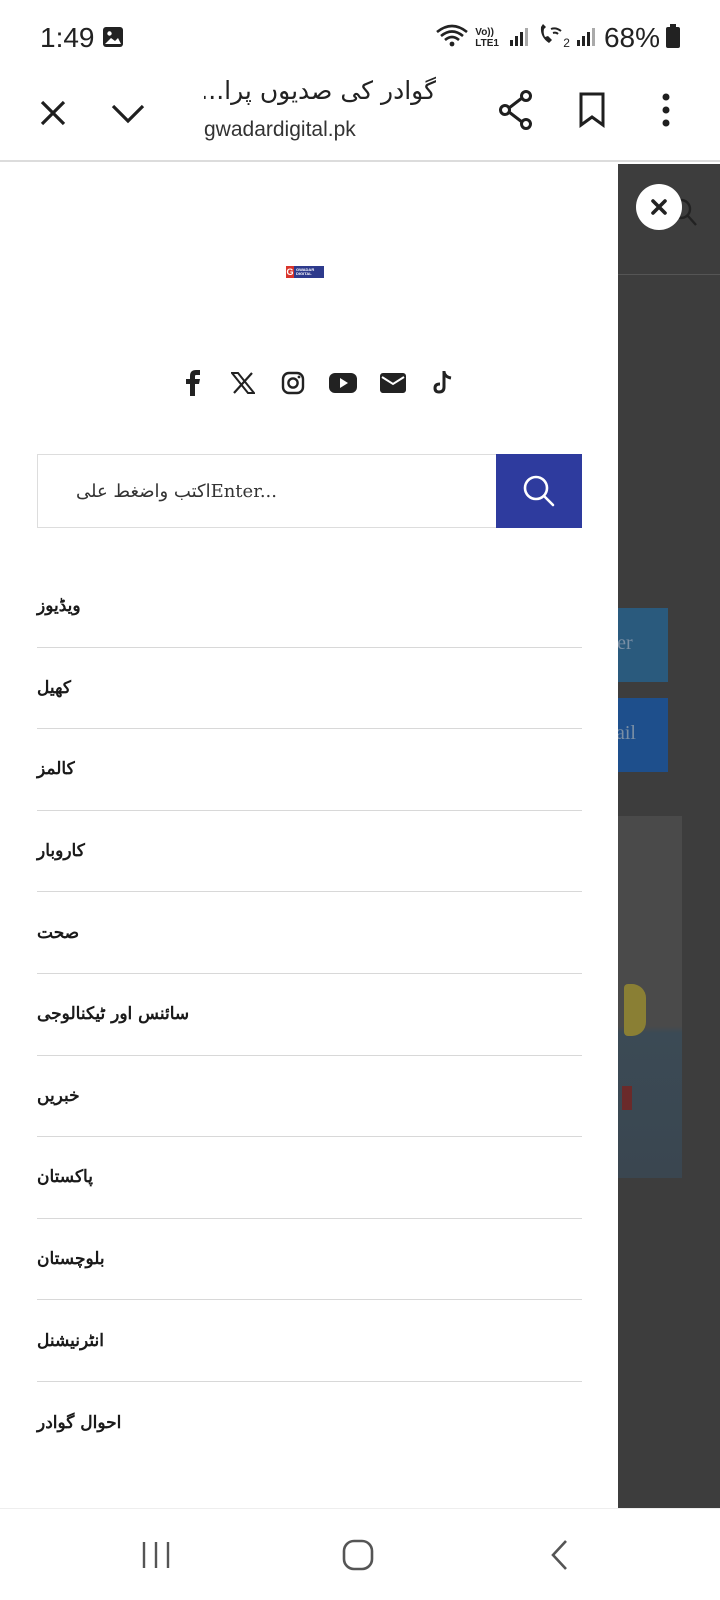  I want to click on bookmark-button, so click(592, 110).